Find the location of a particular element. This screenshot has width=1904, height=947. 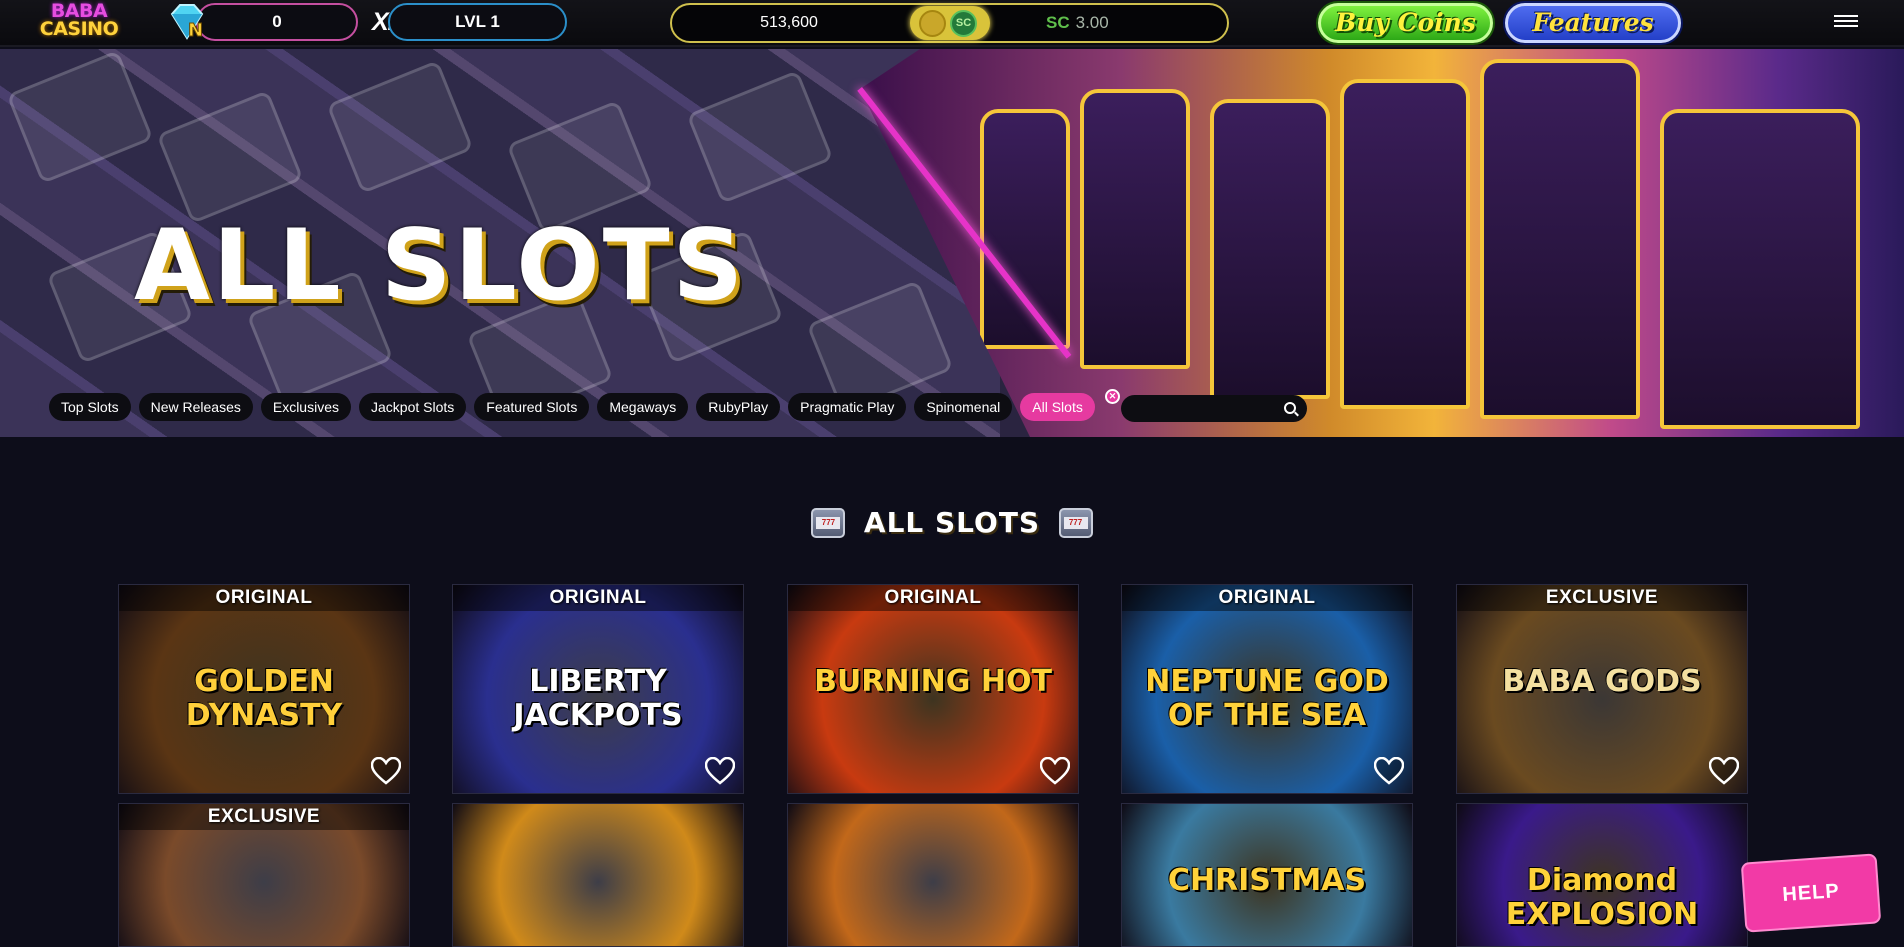

tab-all-slots: All Slots is located at coordinates (1057, 407).